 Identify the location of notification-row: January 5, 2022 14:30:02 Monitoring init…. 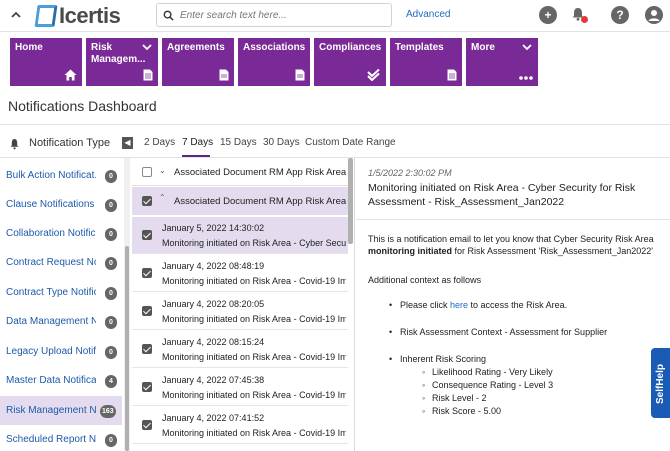
(240, 235).